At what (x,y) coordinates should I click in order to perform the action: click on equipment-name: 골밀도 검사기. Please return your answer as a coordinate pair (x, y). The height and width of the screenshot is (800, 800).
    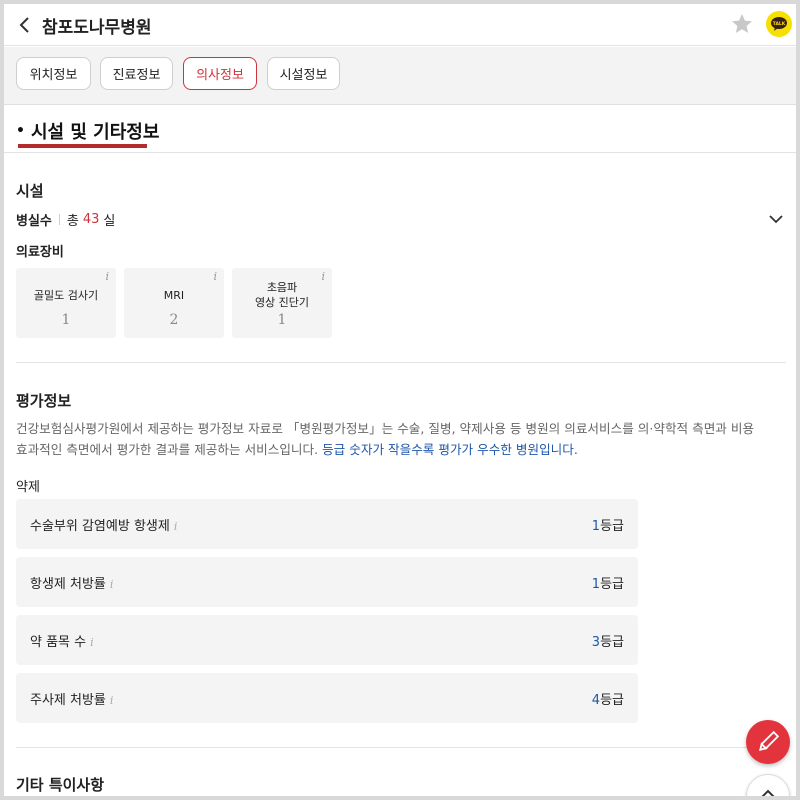
    Looking at the image, I should click on (66, 295).